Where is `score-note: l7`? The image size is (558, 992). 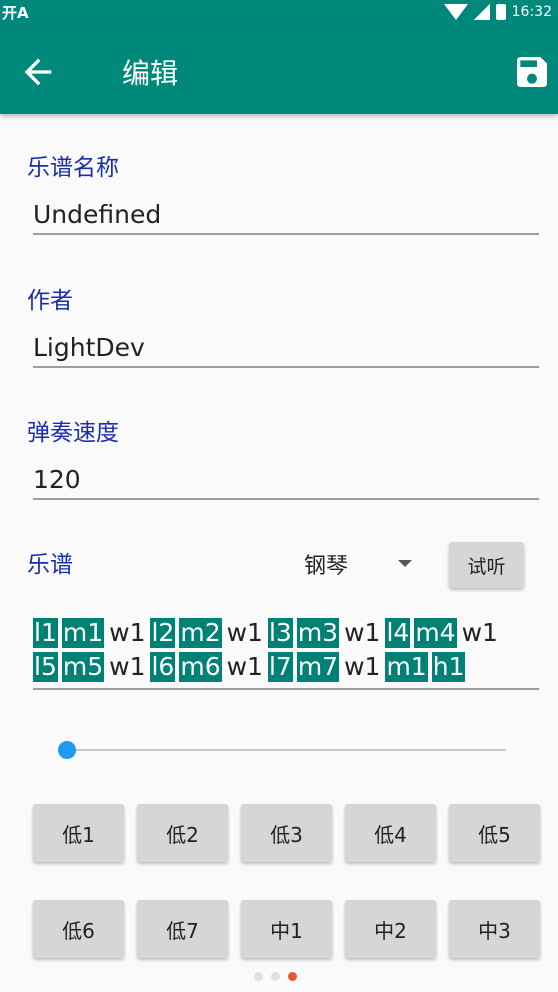
score-note: l7 is located at coordinates (280, 667).